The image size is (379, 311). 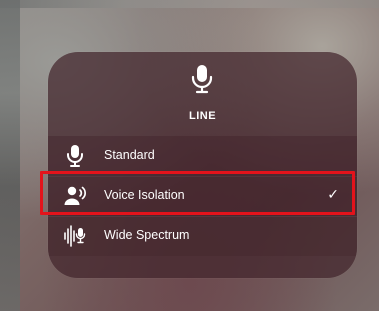 I want to click on option-standard-label: Standard, so click(x=129, y=155).